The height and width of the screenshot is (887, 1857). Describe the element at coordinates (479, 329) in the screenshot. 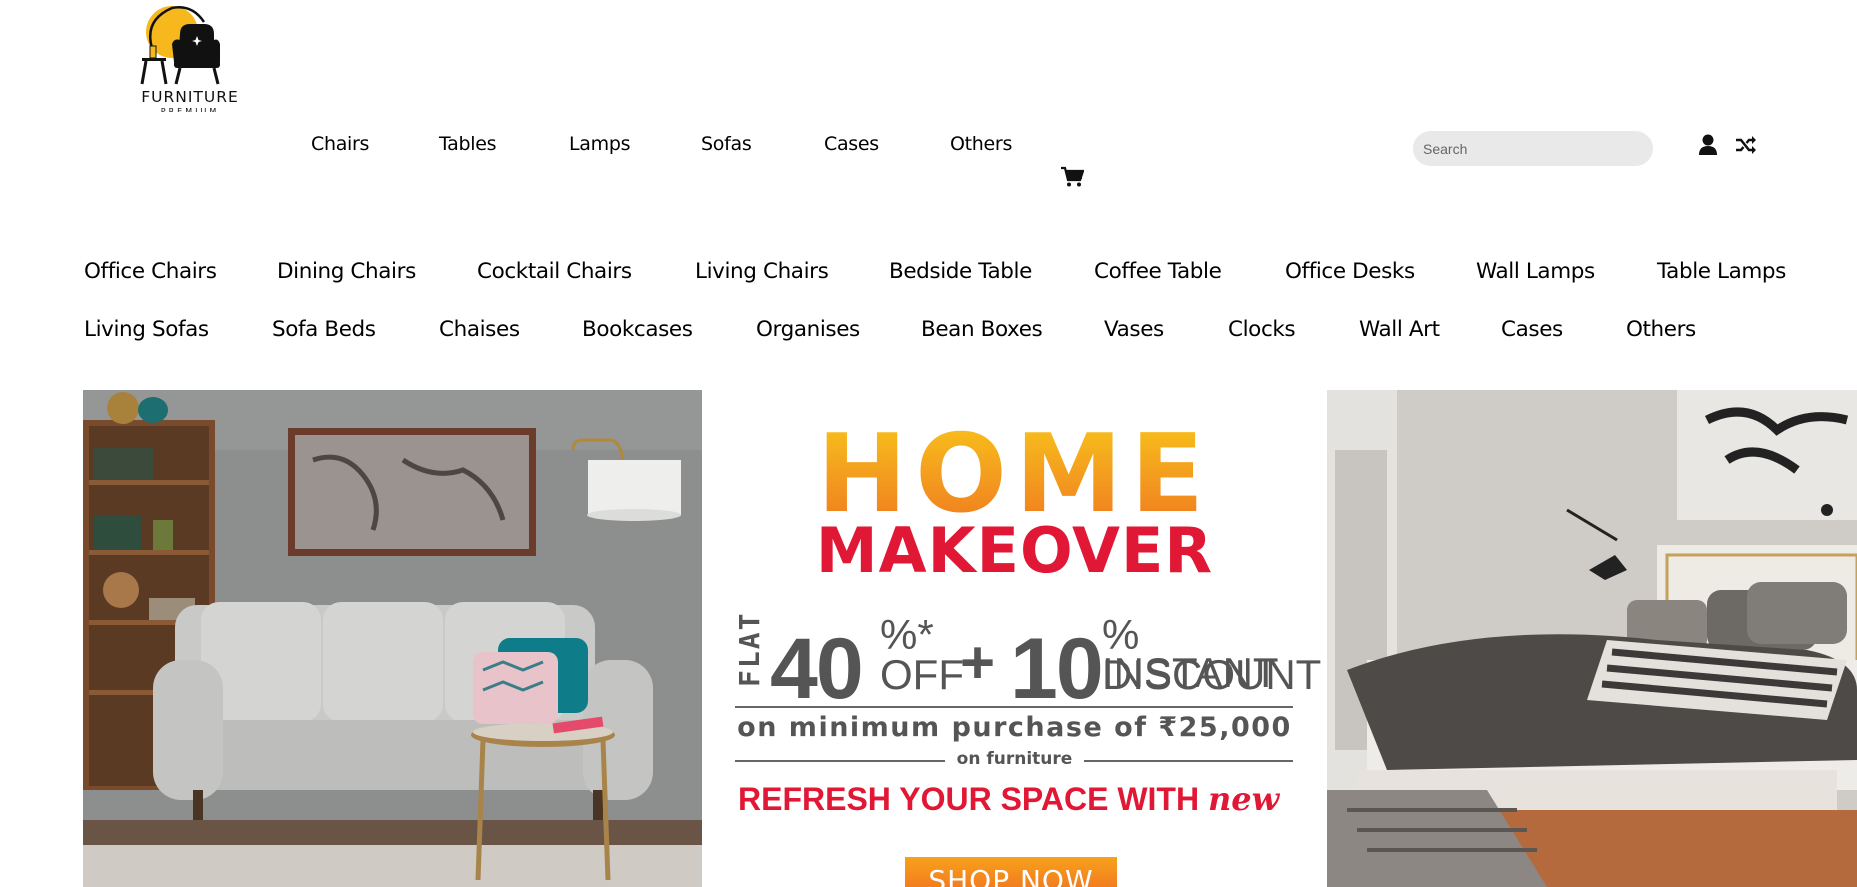

I see `category-chaises: Chaises` at that location.